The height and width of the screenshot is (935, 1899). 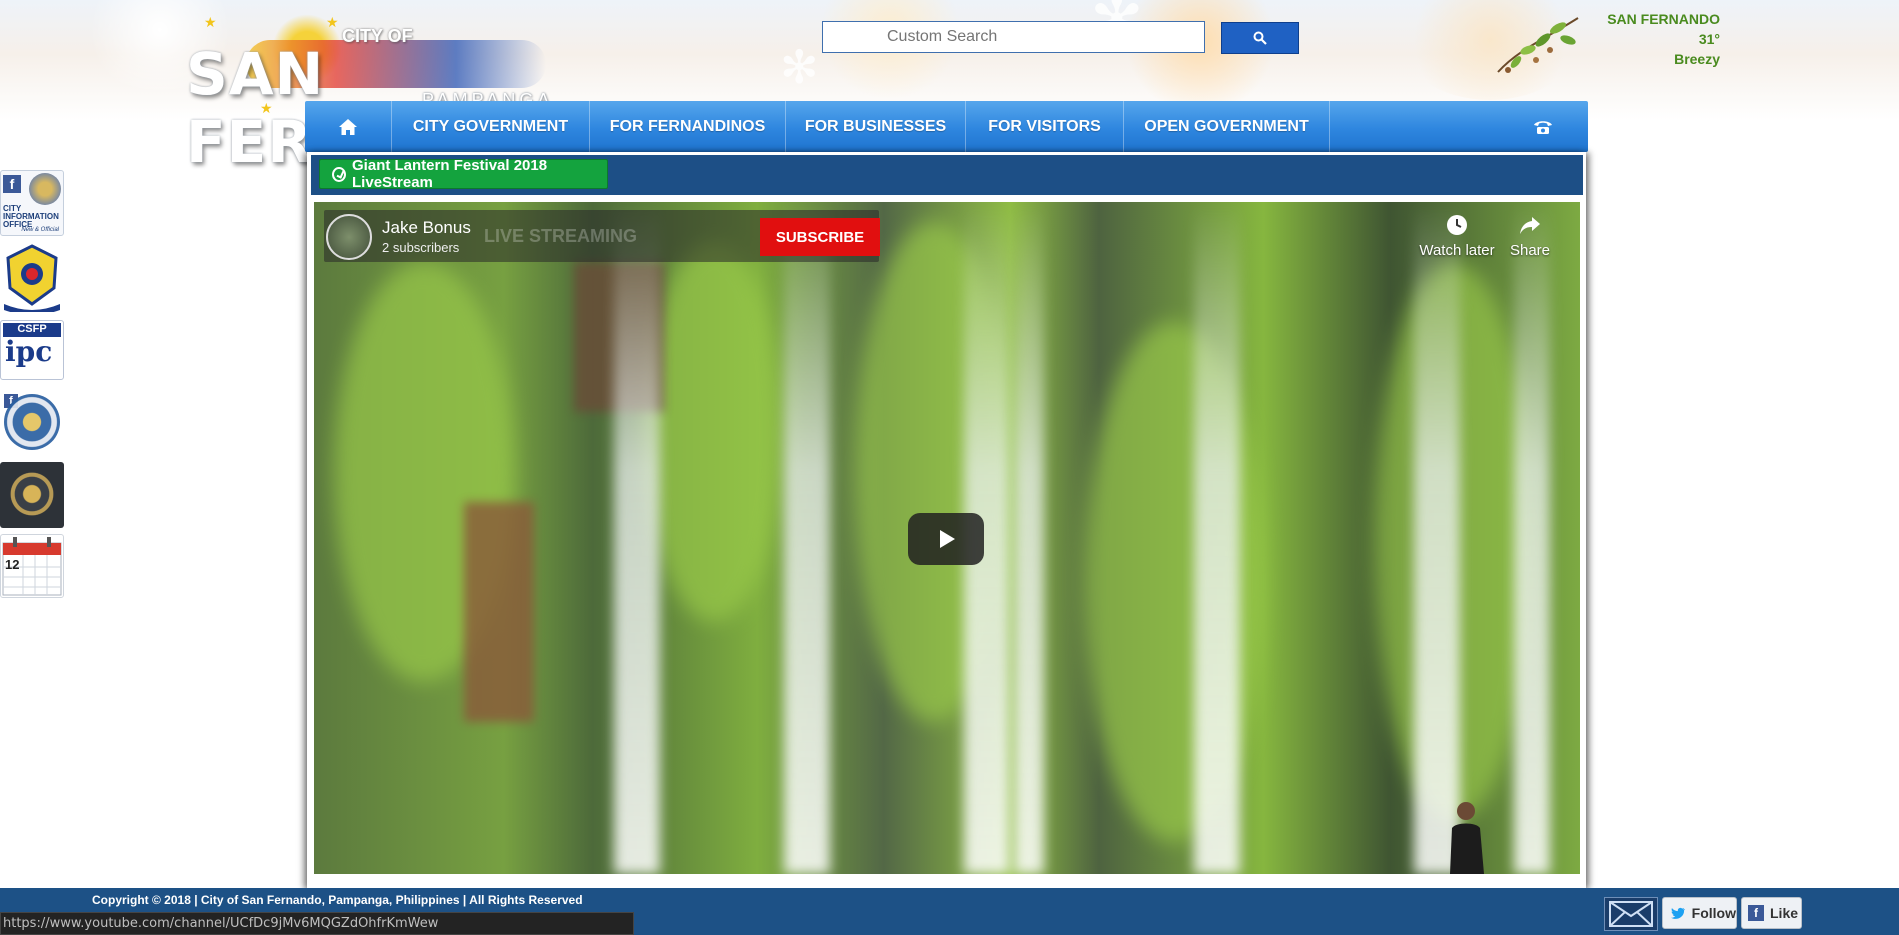 What do you see at coordinates (12, 564) in the screenshot?
I see `calendar-day: 12` at bounding box center [12, 564].